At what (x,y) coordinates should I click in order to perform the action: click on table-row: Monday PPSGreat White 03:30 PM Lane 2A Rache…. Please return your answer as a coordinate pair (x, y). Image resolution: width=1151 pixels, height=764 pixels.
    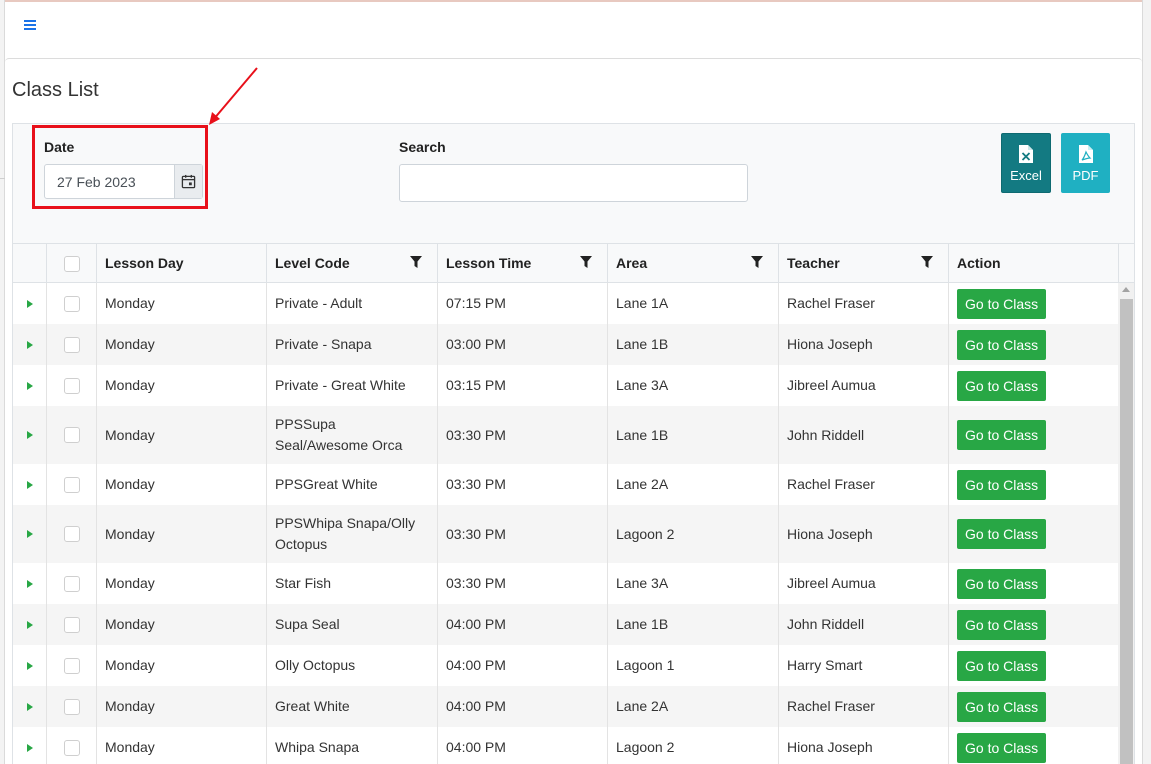
    Looking at the image, I should click on (565, 484).